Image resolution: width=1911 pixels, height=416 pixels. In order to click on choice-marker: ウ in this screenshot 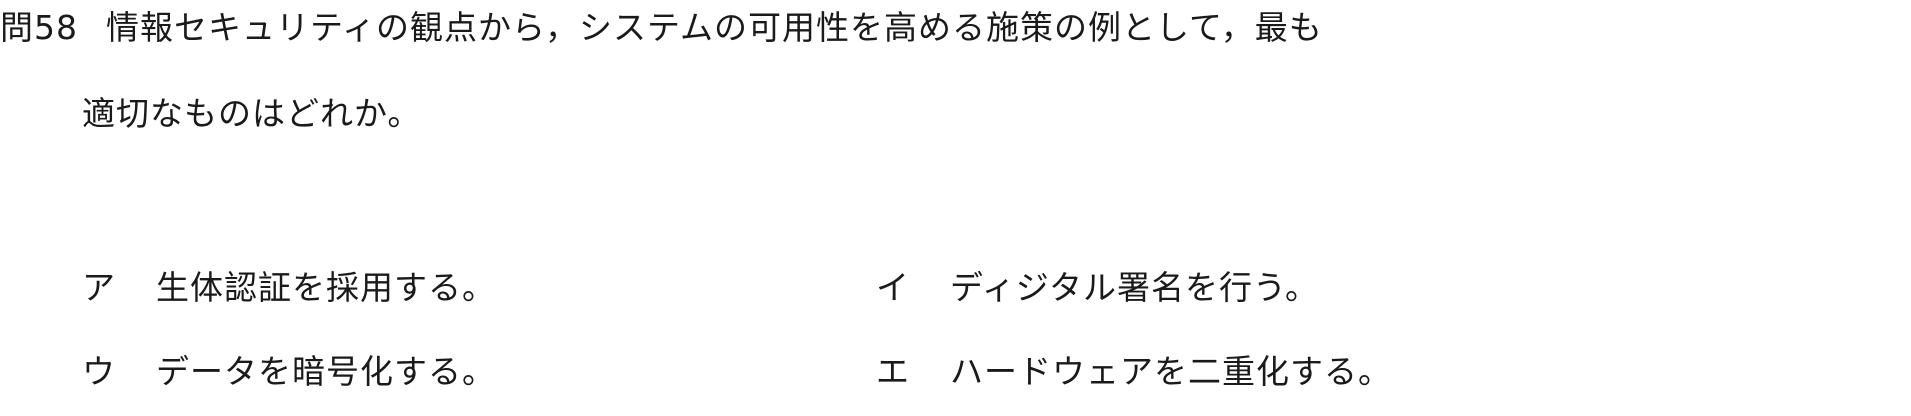, I will do `click(99, 371)`.